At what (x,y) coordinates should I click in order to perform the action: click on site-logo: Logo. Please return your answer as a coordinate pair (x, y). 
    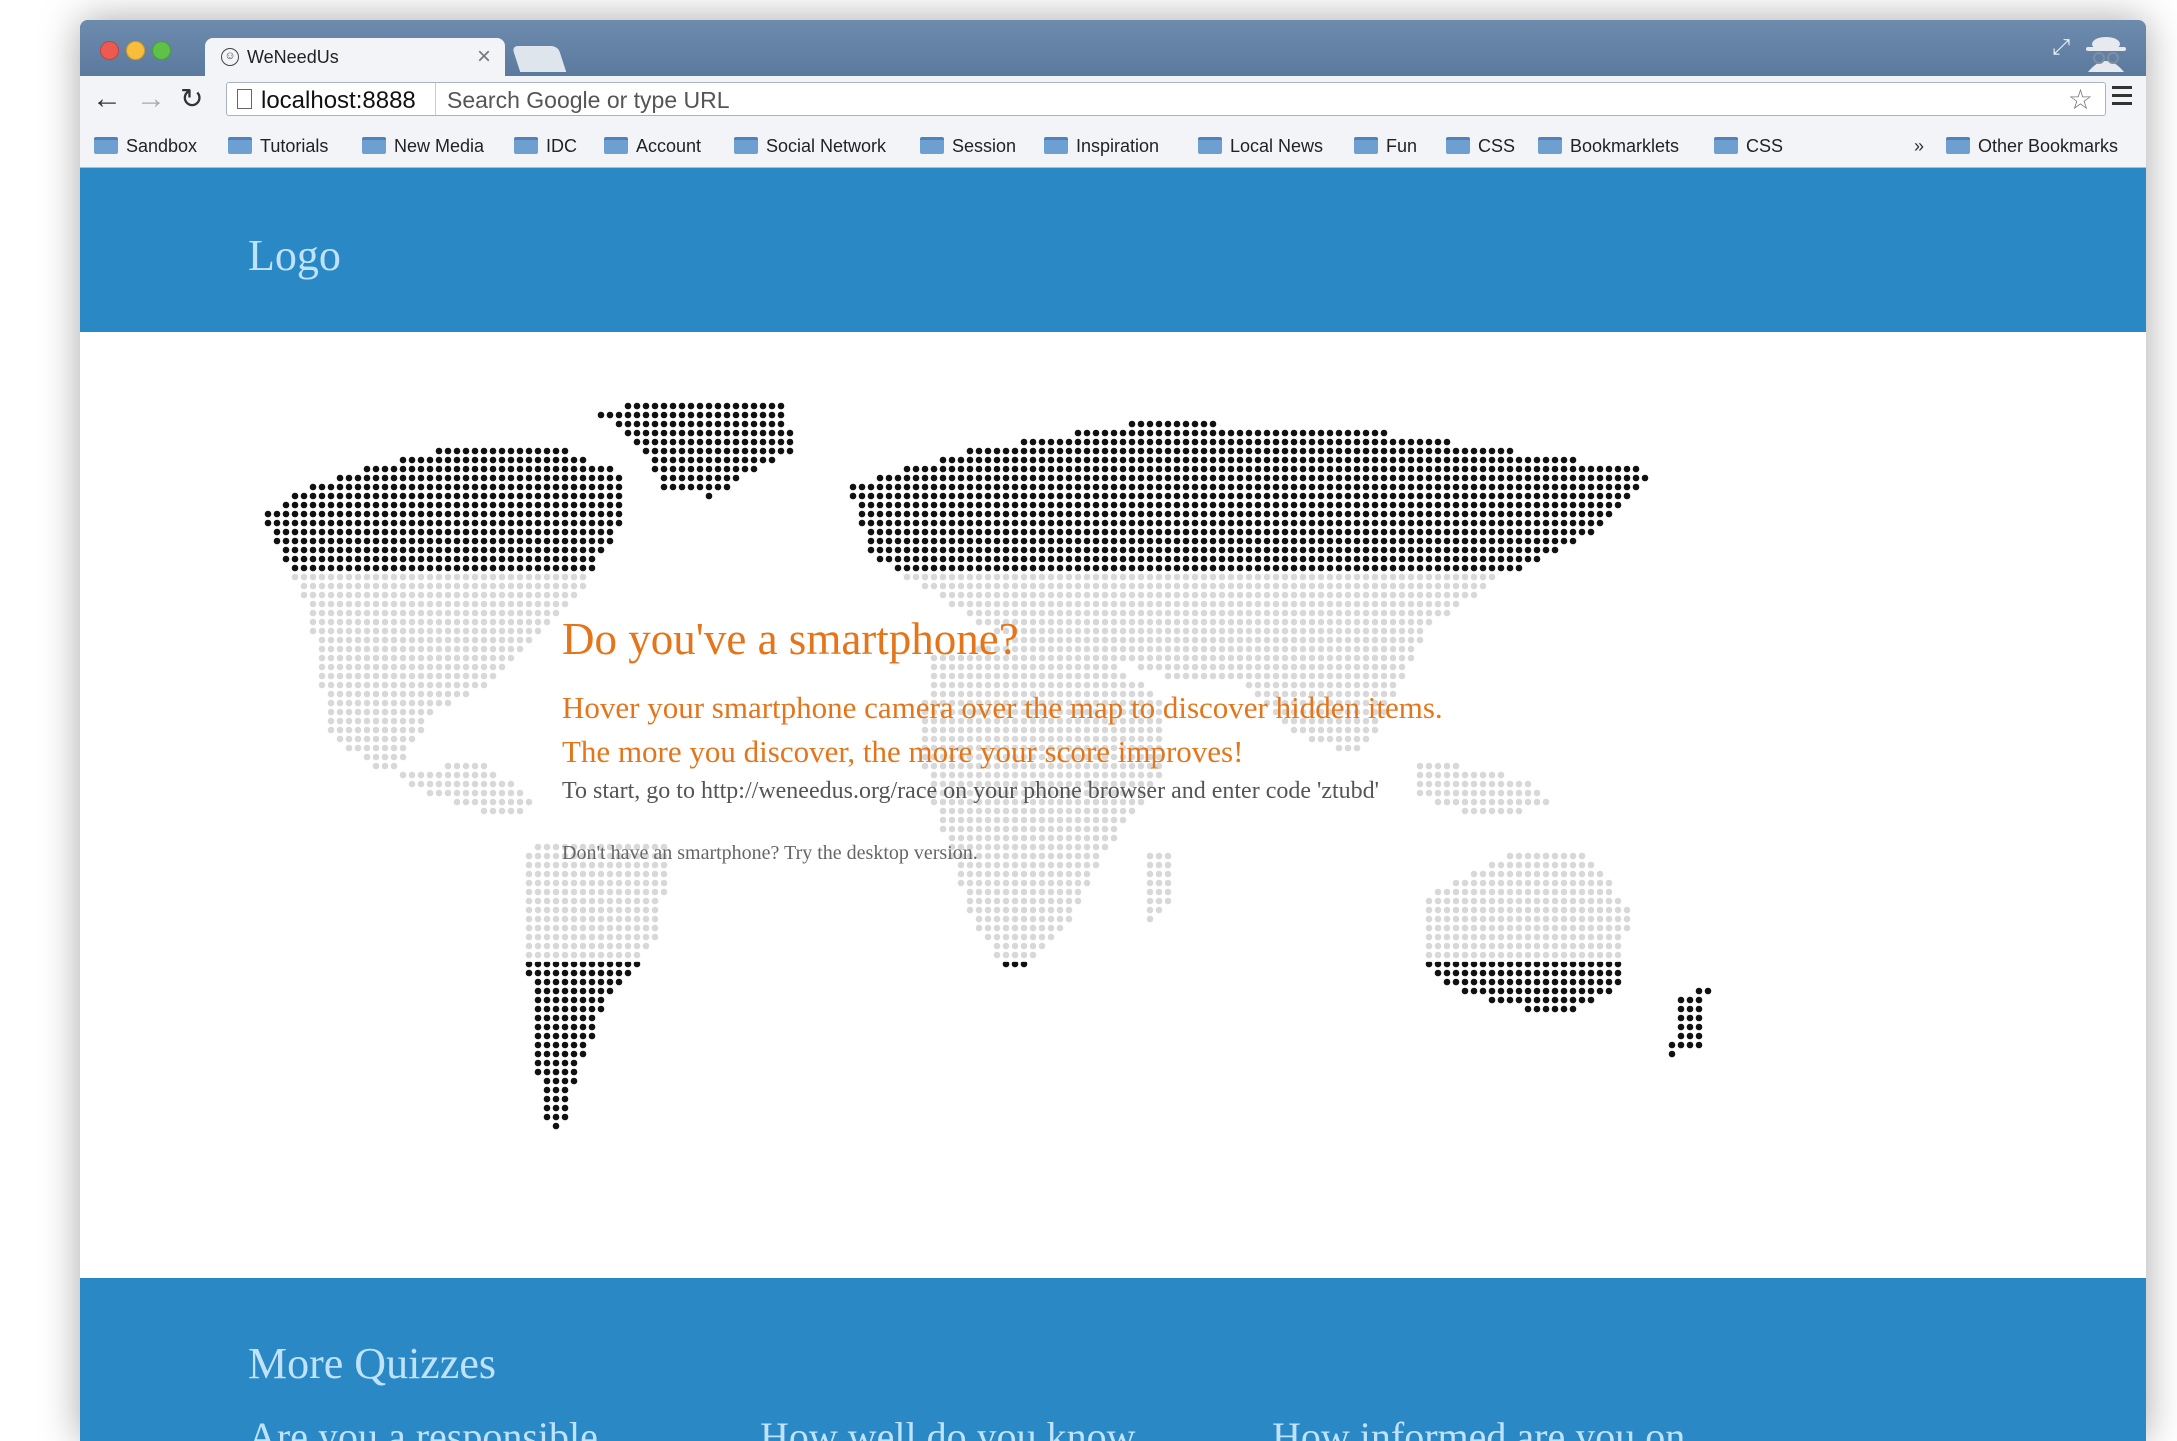
    Looking at the image, I should click on (294, 255).